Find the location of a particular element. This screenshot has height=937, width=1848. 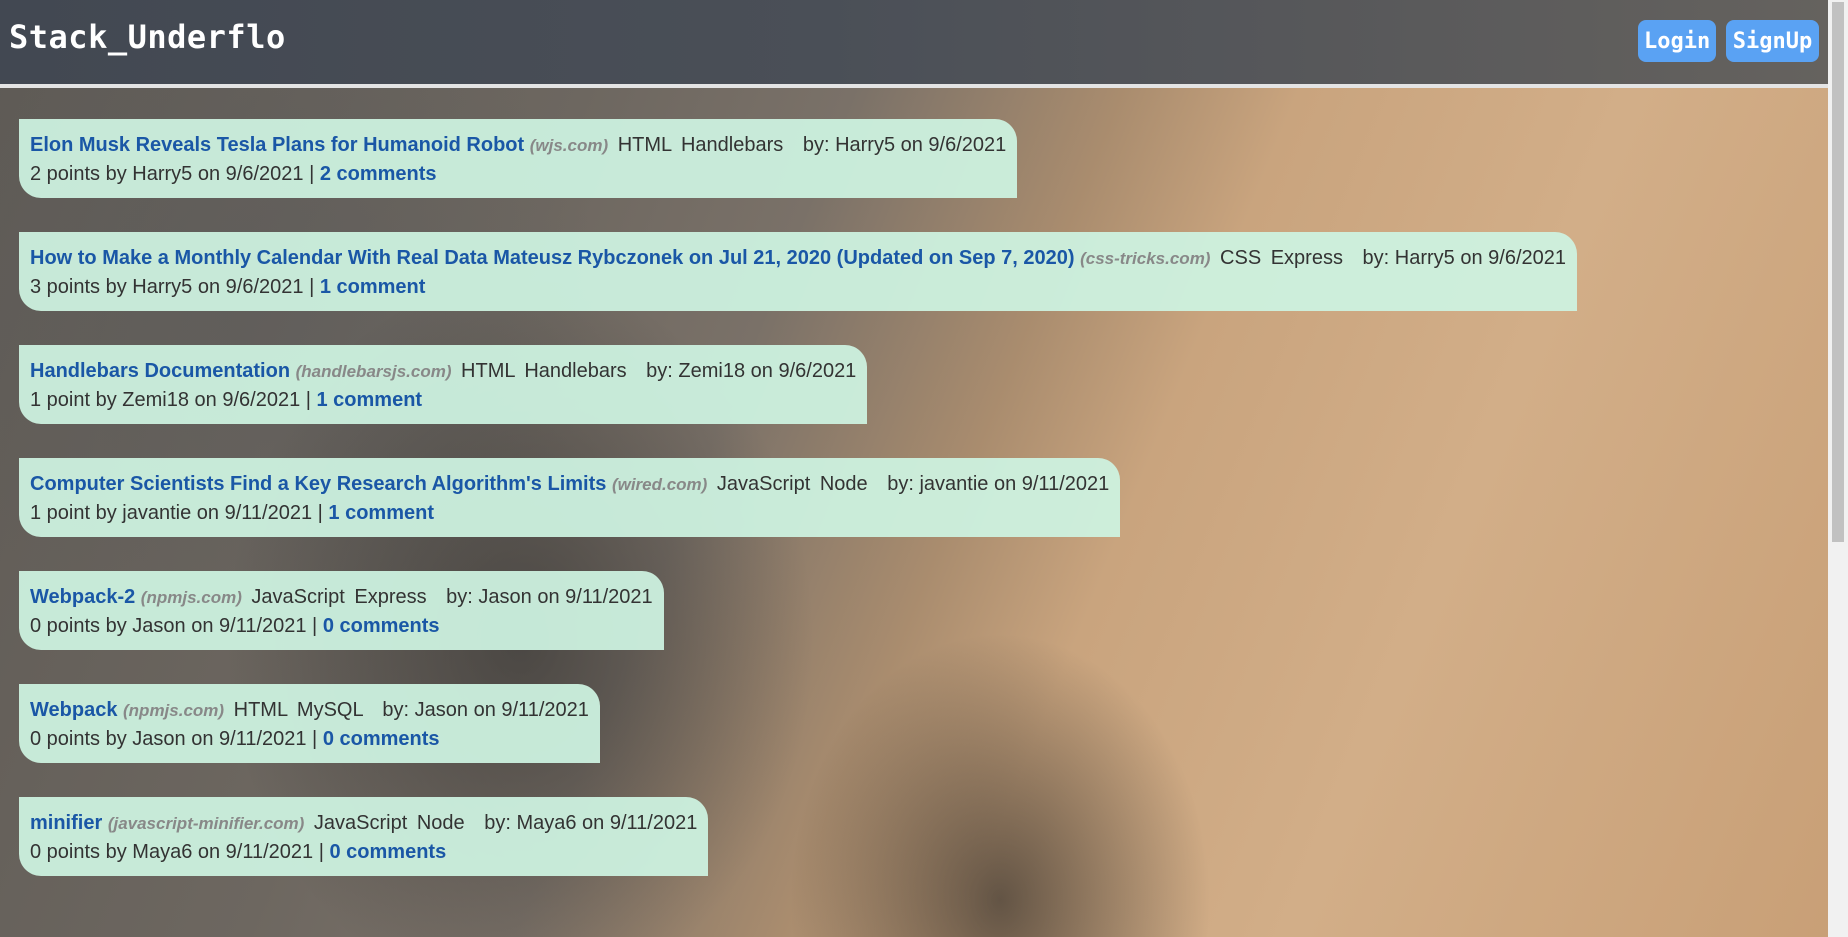

post-domain: (handlebarsjs.com) is located at coordinates (373, 371).